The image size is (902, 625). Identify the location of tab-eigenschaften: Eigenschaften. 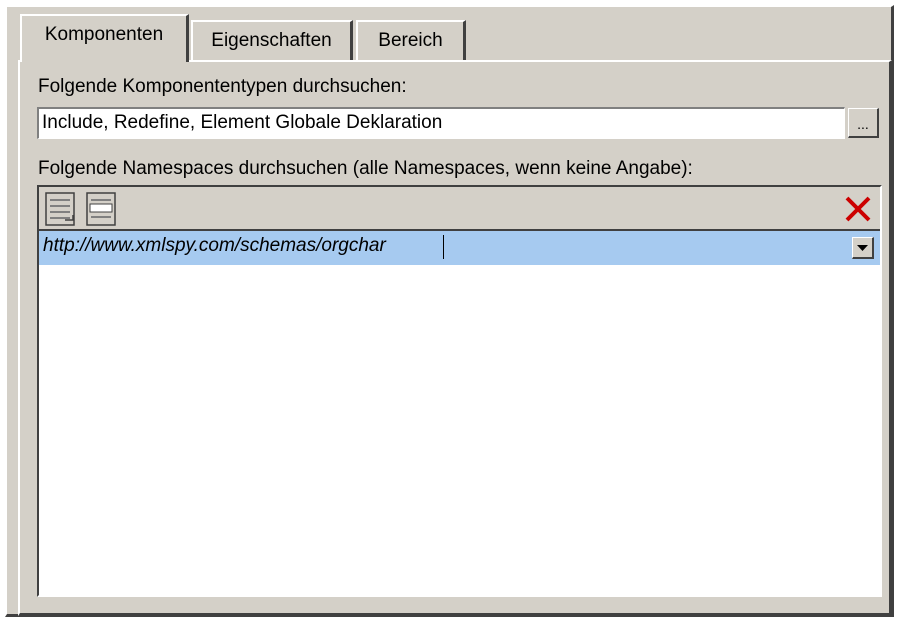
(272, 41).